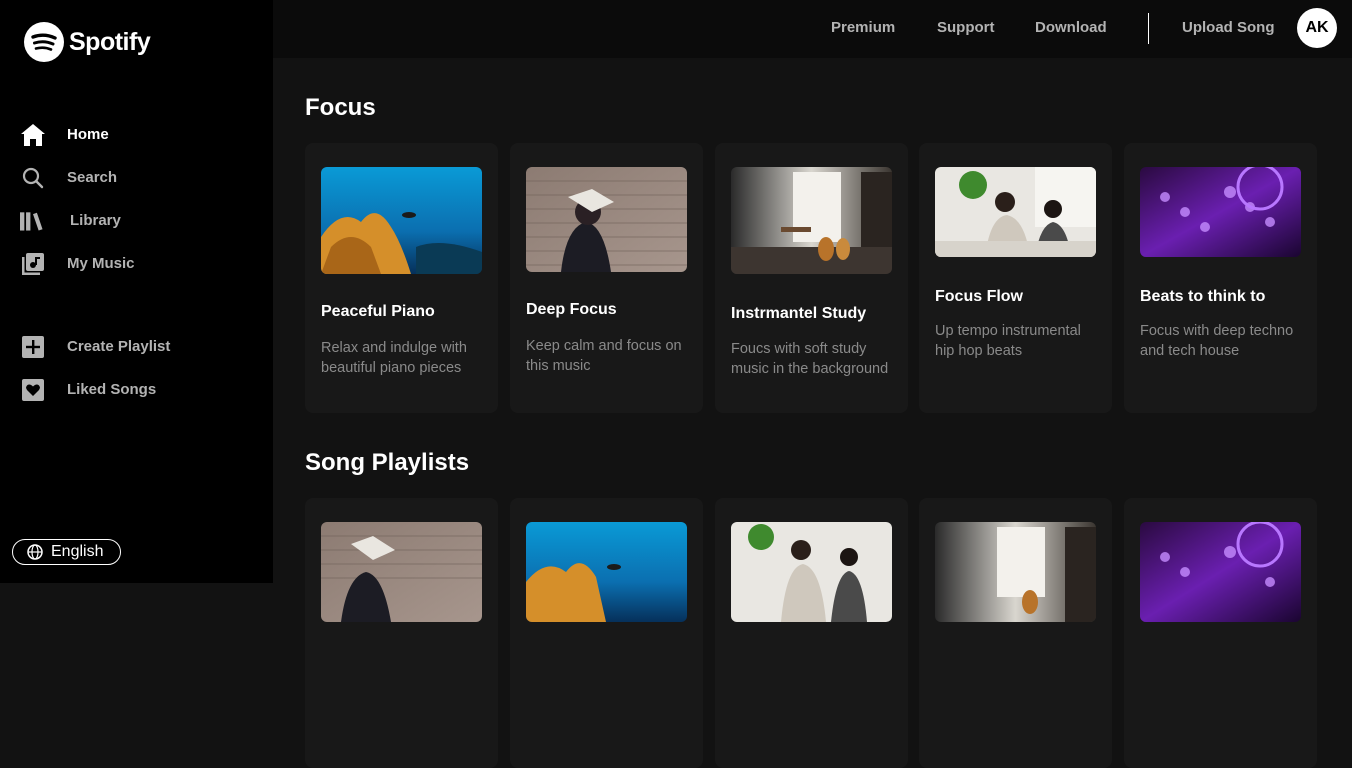 This screenshot has width=1352, height=768. I want to click on nav-item-library: Library, so click(77, 220).